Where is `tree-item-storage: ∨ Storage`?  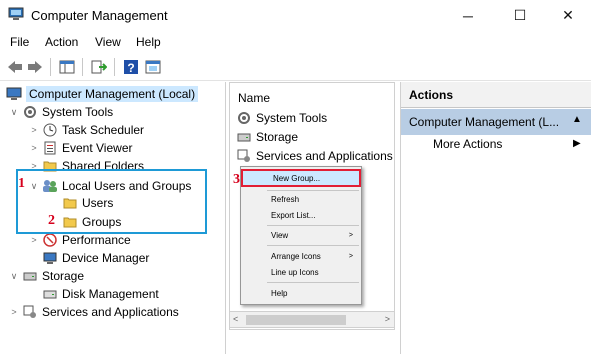
tree-item-storage: ∨ Storage is located at coordinates (46, 276).